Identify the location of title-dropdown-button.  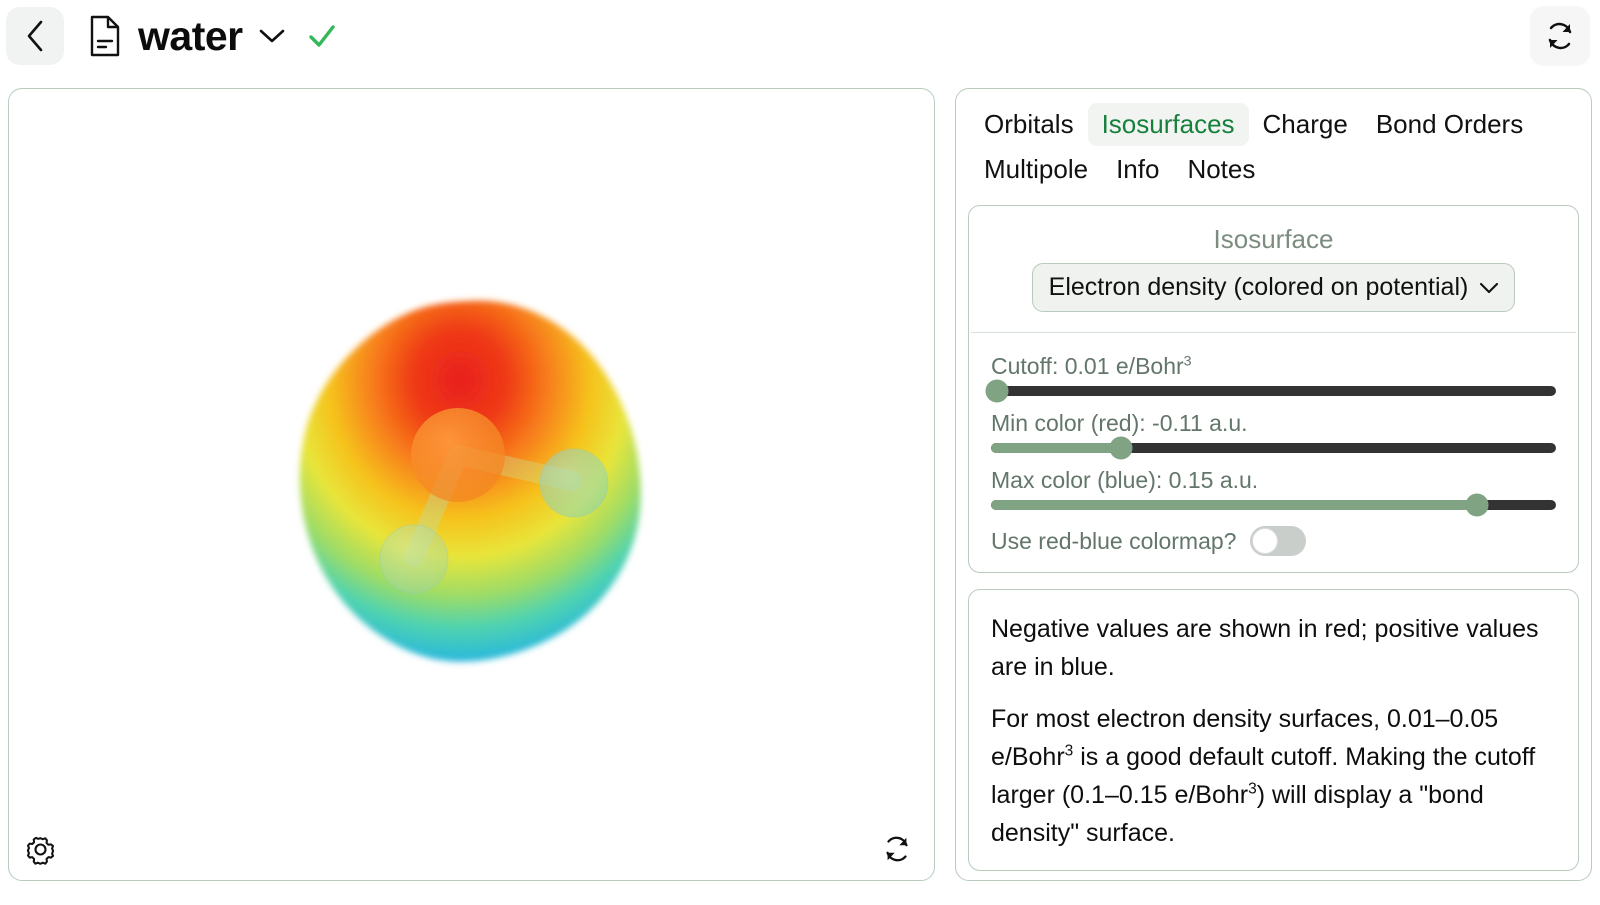
(272, 36).